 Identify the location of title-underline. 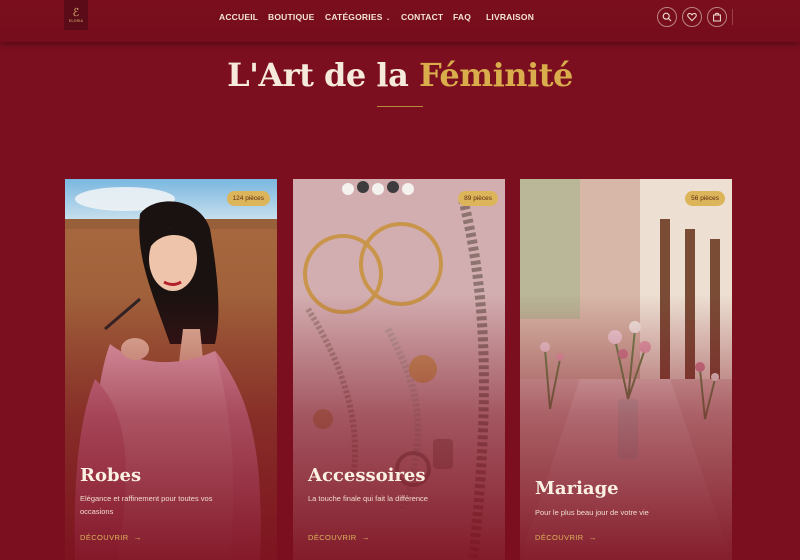
(400, 106).